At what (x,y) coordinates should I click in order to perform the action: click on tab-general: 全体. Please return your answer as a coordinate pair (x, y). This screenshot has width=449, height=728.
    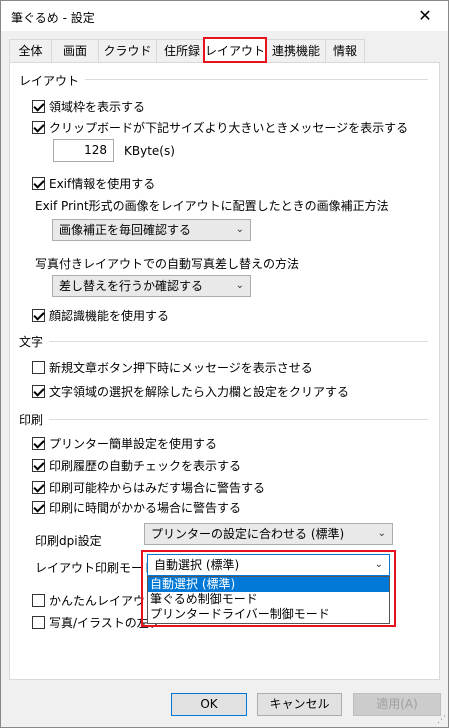
    Looking at the image, I should click on (30, 50).